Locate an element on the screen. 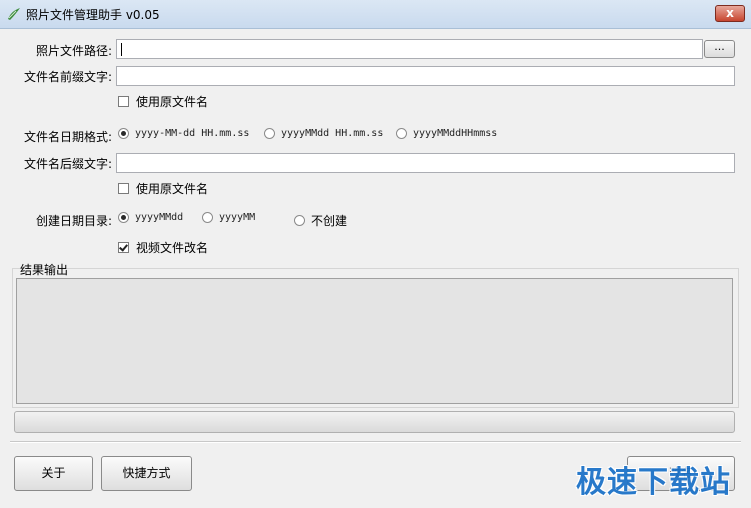 This screenshot has height=508, width=751. window-title: 照片文件管理助手 v0.05 is located at coordinates (93, 15).